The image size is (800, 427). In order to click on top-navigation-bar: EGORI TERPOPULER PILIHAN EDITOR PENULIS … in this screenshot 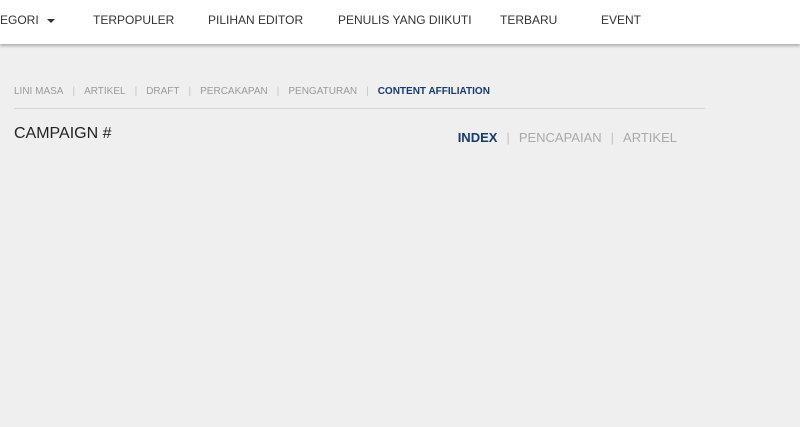, I will do `click(400, 22)`.